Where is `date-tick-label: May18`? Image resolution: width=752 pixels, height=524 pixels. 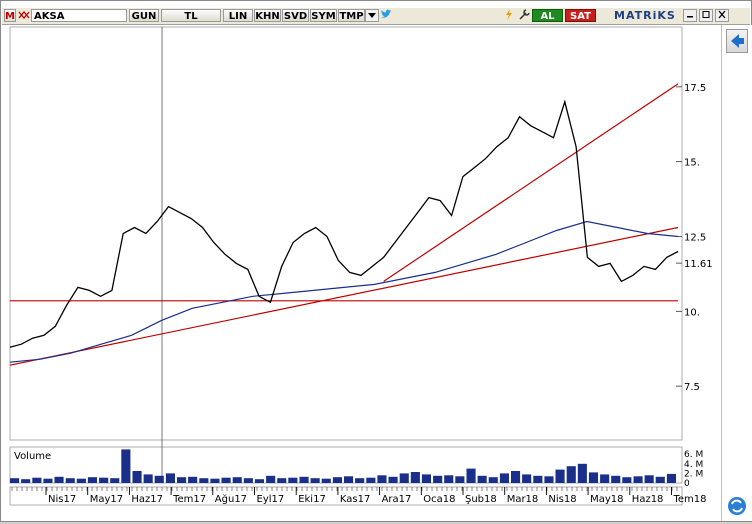 date-tick-label: May18 is located at coordinates (606, 499).